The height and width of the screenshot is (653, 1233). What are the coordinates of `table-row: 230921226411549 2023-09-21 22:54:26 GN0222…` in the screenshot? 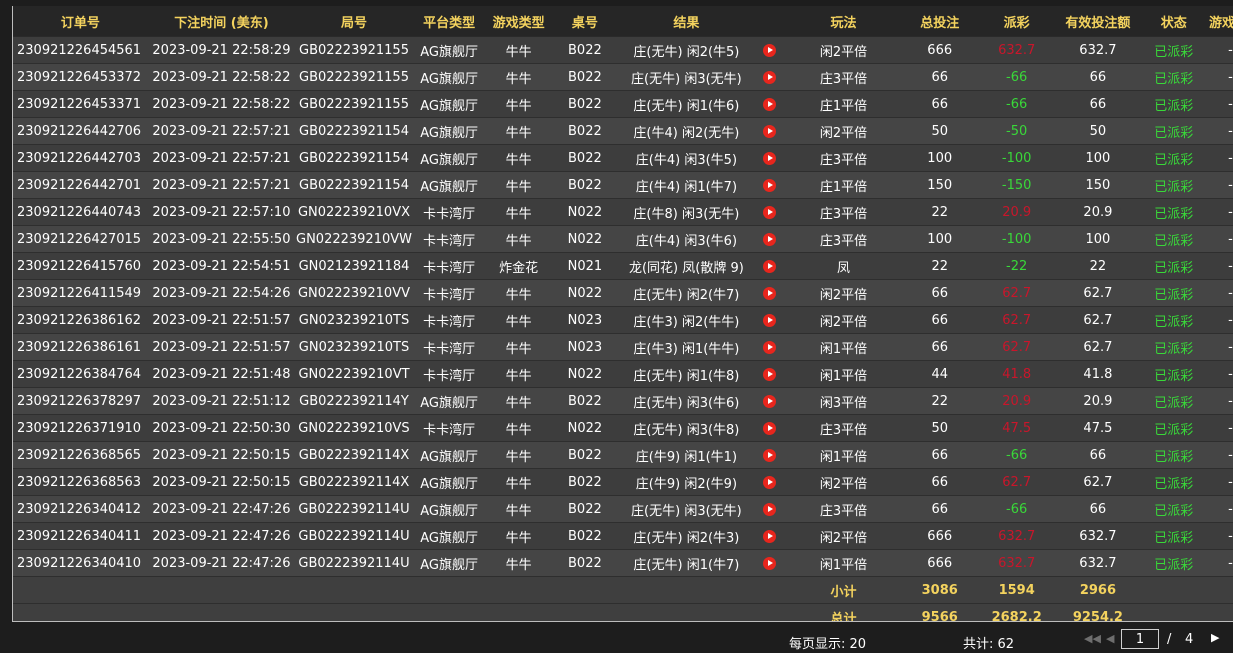 It's located at (623, 293).